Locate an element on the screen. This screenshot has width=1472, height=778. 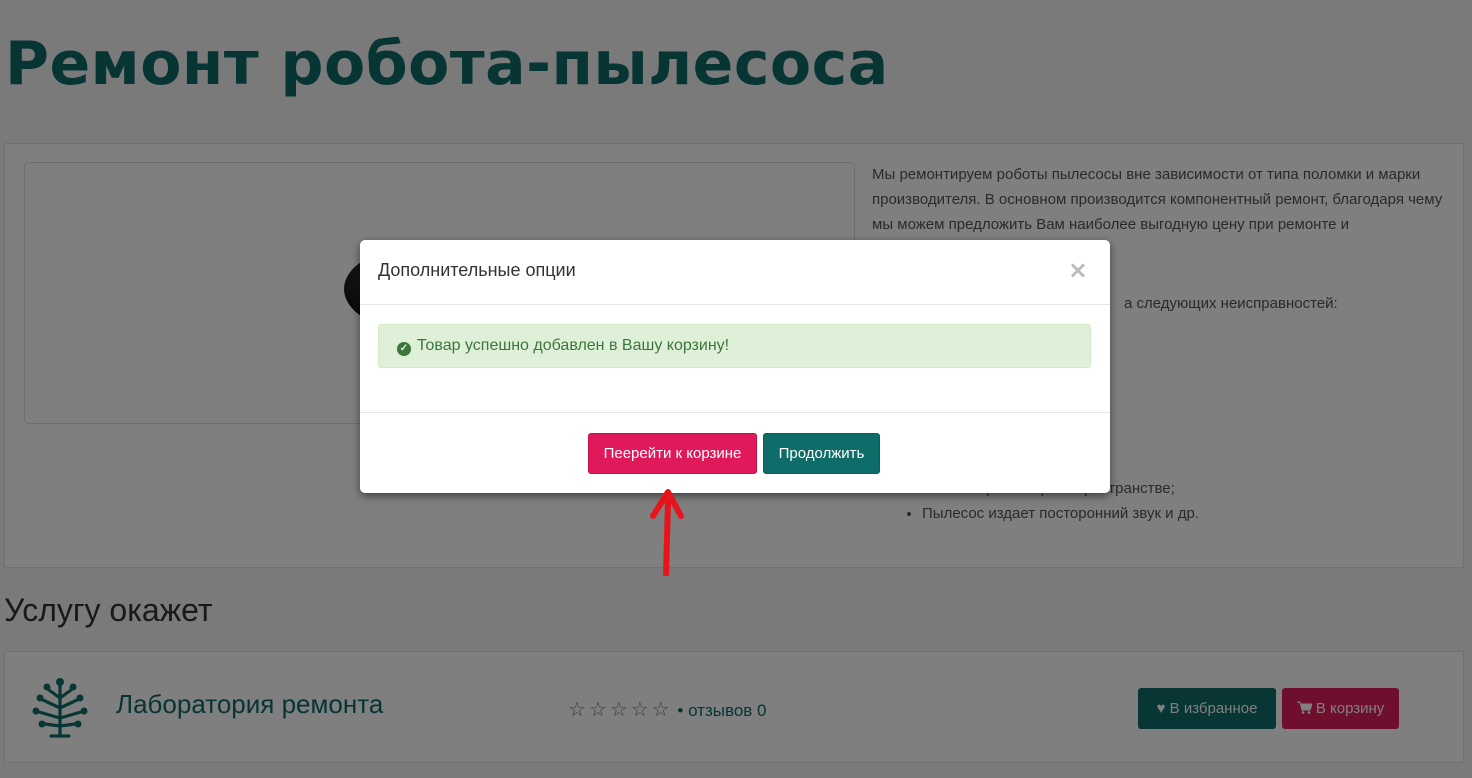
modal-header: Дополнительные опции × is located at coordinates (735, 272).